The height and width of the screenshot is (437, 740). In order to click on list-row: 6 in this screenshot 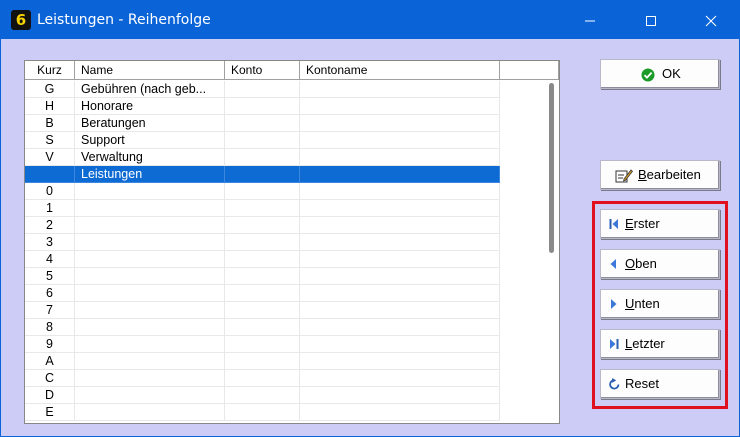, I will do `click(262, 293)`.